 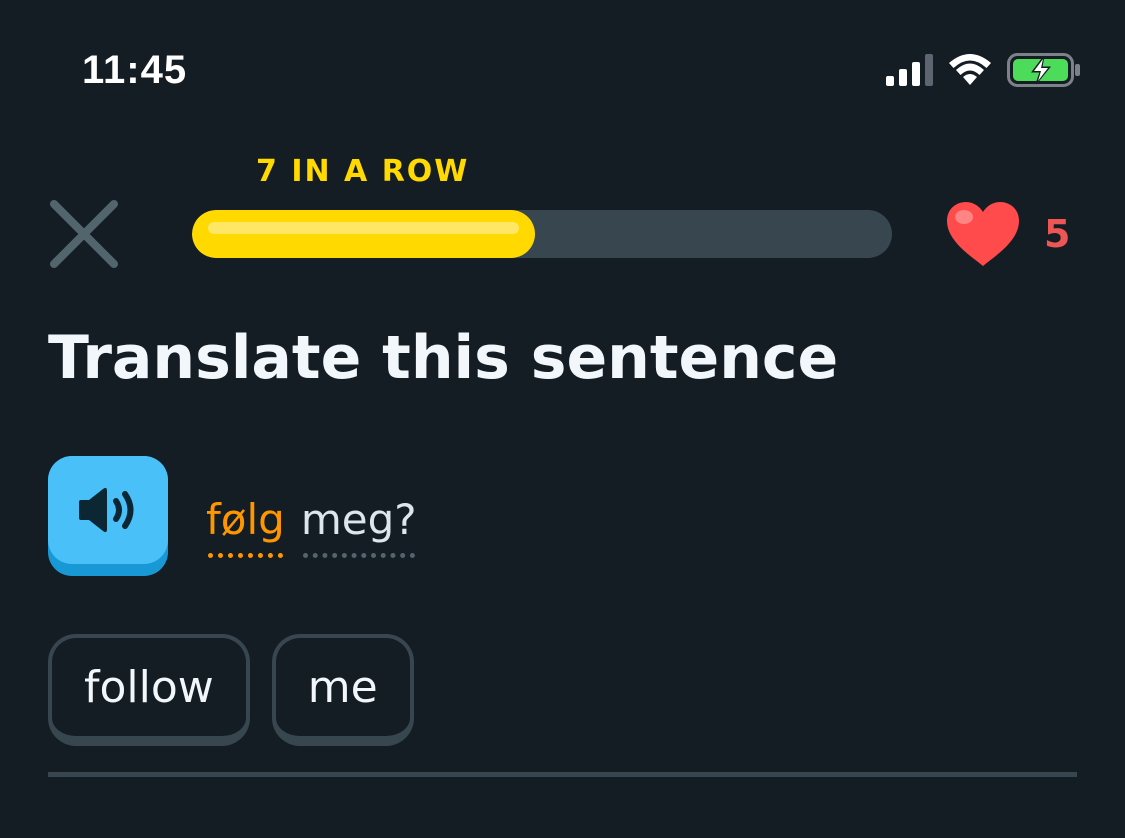 I want to click on lesson-progress-bar, so click(x=542, y=234).